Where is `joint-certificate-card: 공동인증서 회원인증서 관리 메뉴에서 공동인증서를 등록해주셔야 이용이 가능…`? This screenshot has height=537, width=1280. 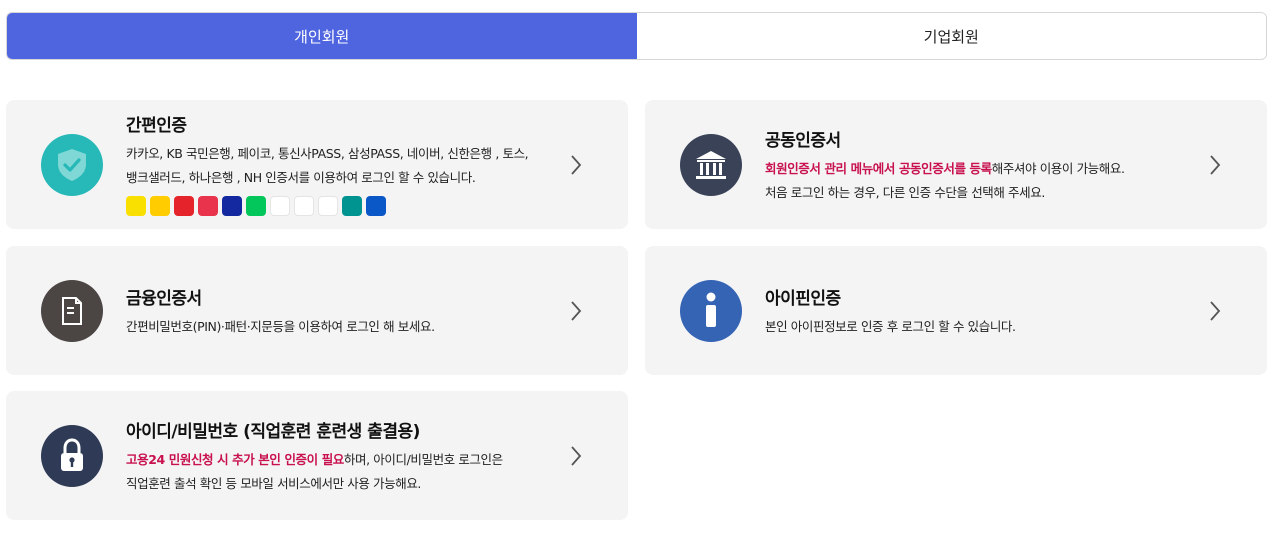 joint-certificate-card: 공동인증서 회원인증서 관리 메뉴에서 공동인증서를 등록해주셔야 이용이 가능… is located at coordinates (956, 164).